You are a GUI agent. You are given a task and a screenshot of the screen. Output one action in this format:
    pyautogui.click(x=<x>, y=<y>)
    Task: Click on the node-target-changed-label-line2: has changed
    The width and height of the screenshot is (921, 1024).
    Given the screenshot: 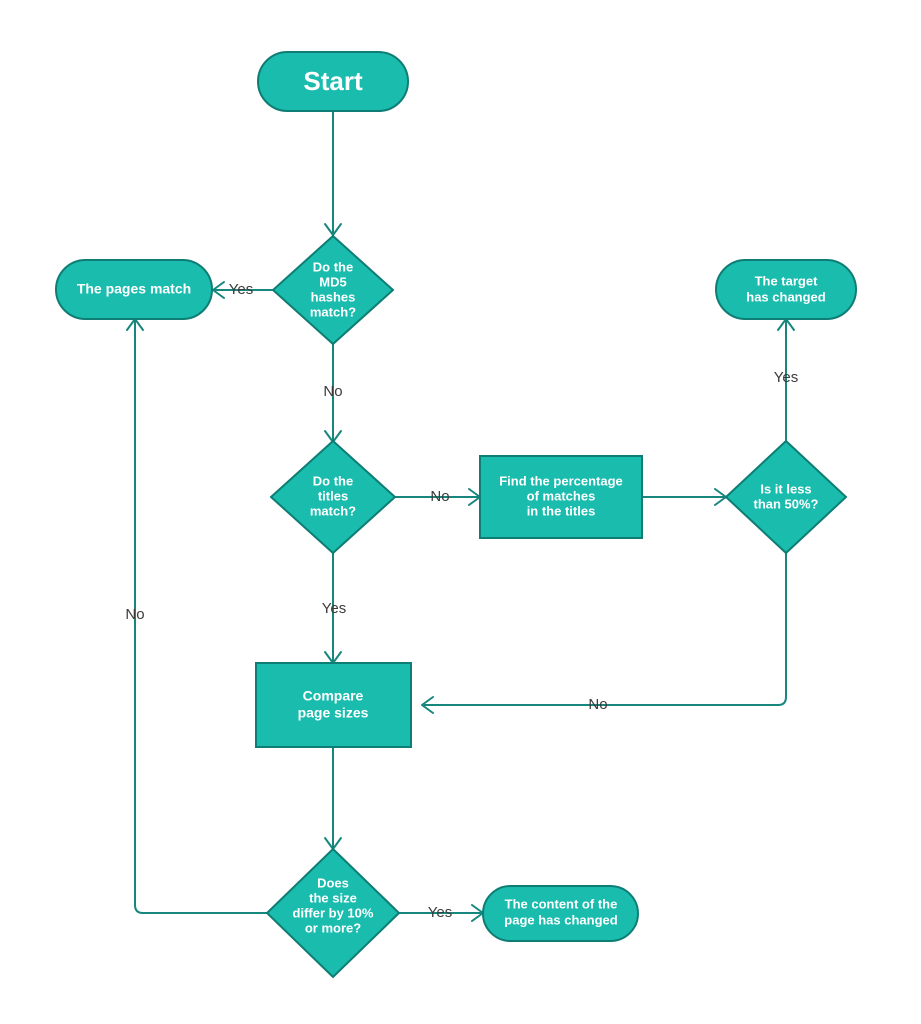 What is the action you would take?
    pyautogui.click(x=786, y=296)
    